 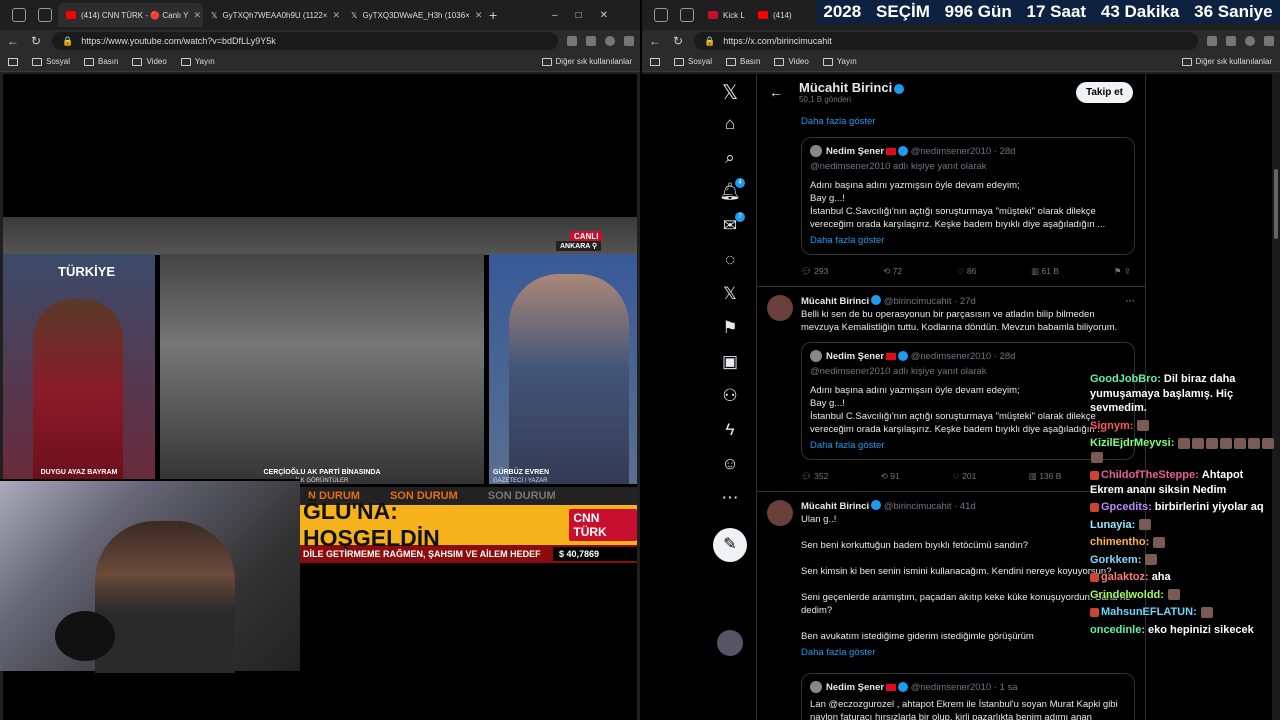 I want to click on tweet-actions: 💬︎ 293 ⟲ 72 ♡ 86 ▥ 61 B ⚑ ⇪, so click(x=968, y=271).